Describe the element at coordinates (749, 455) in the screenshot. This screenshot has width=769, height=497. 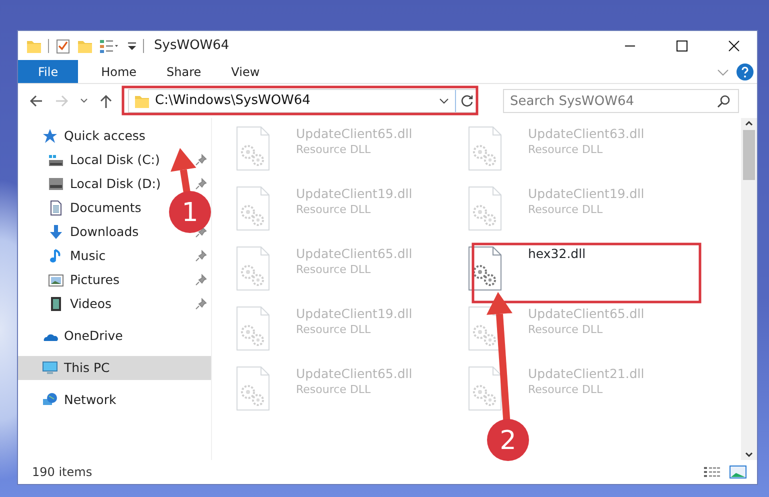
I see `scroll-down-icon` at that location.